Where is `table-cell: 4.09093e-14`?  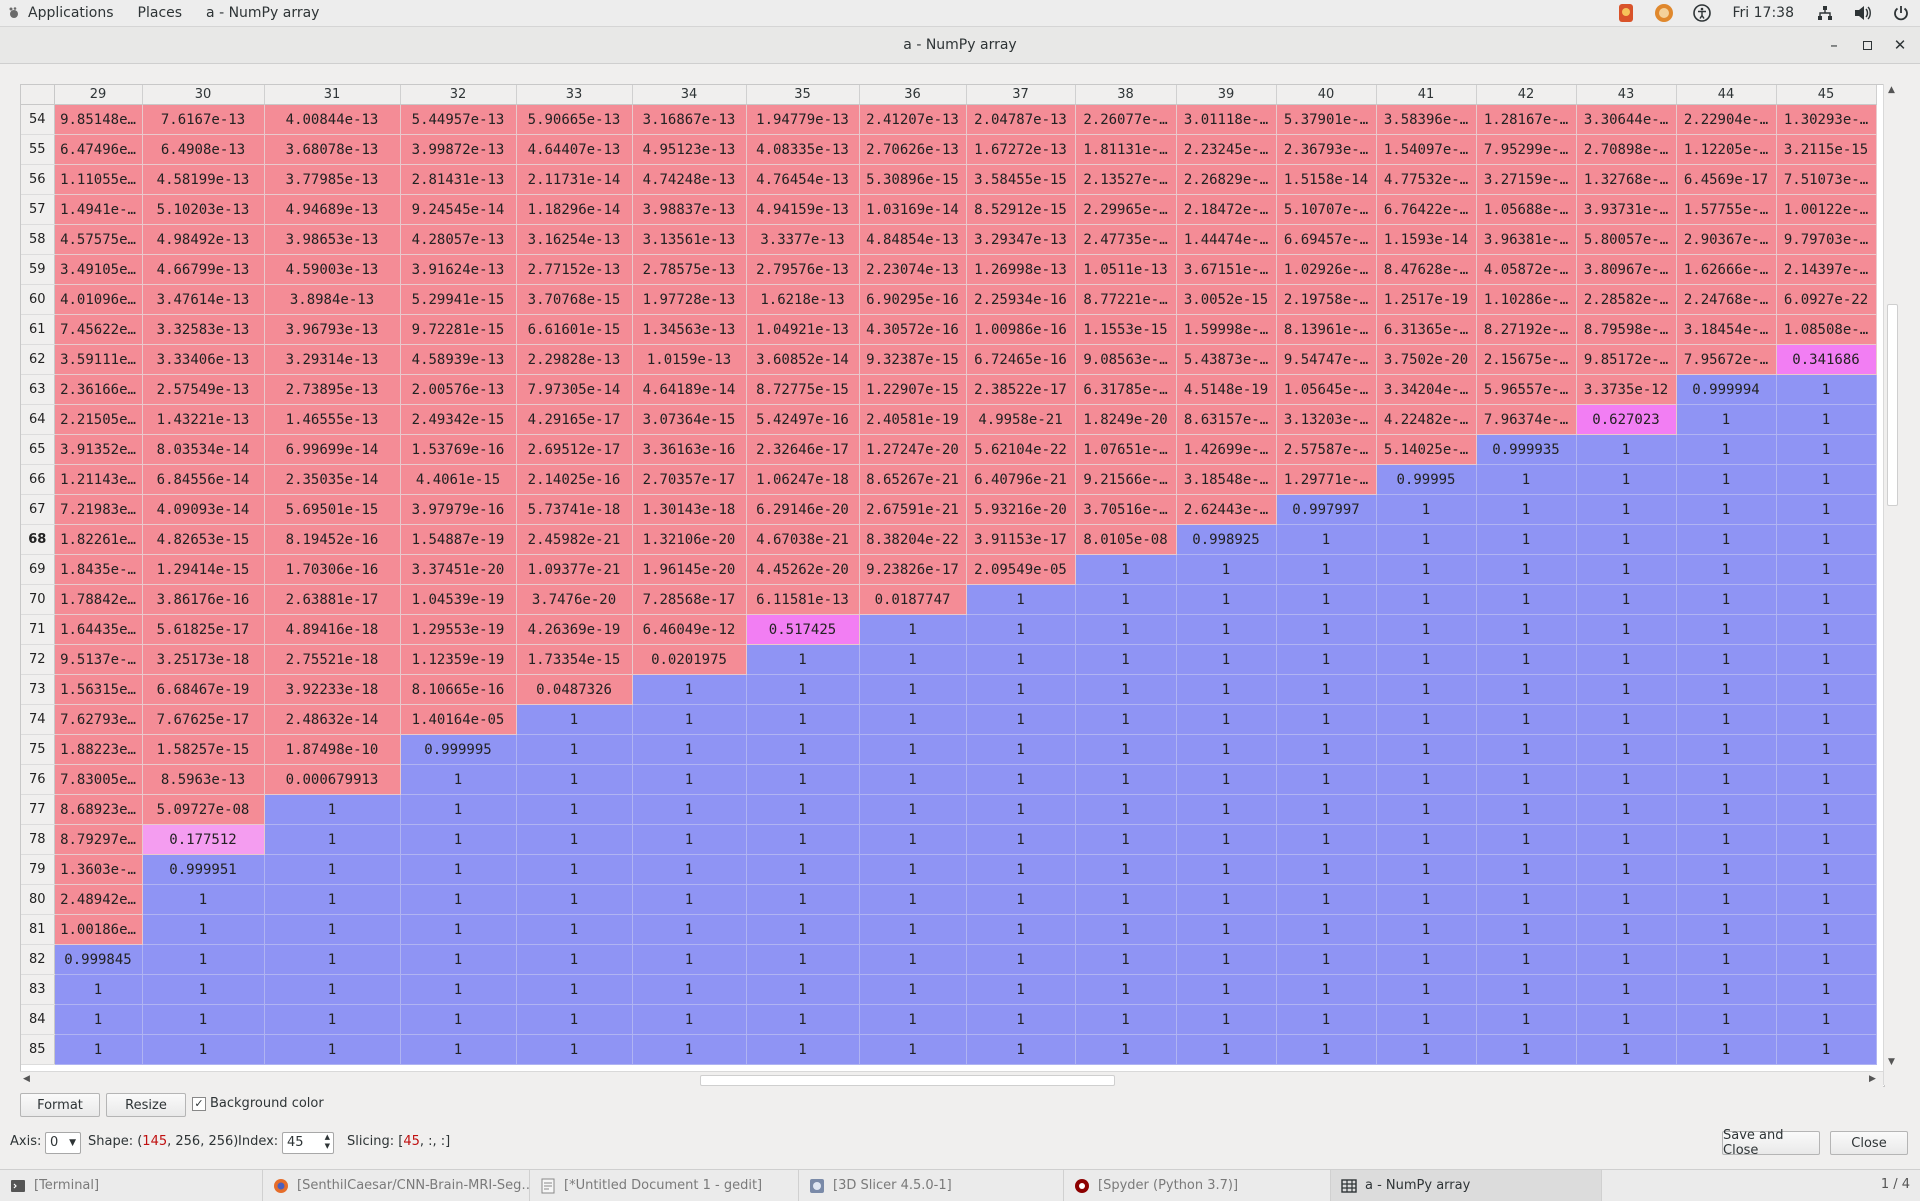 table-cell: 4.09093e-14 is located at coordinates (203, 509).